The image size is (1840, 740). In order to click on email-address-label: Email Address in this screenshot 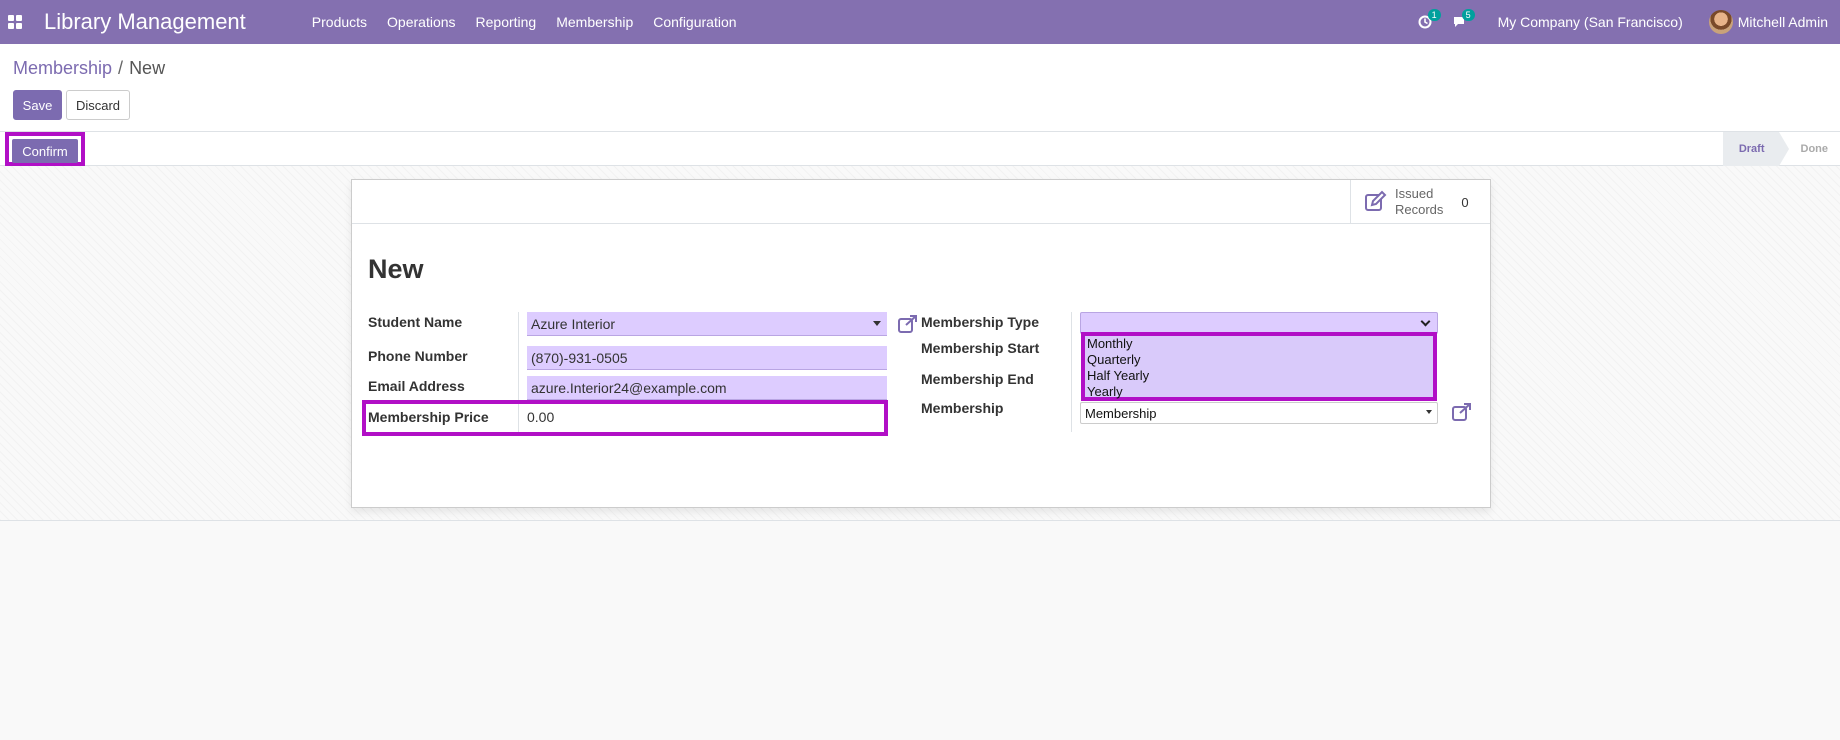, I will do `click(416, 386)`.